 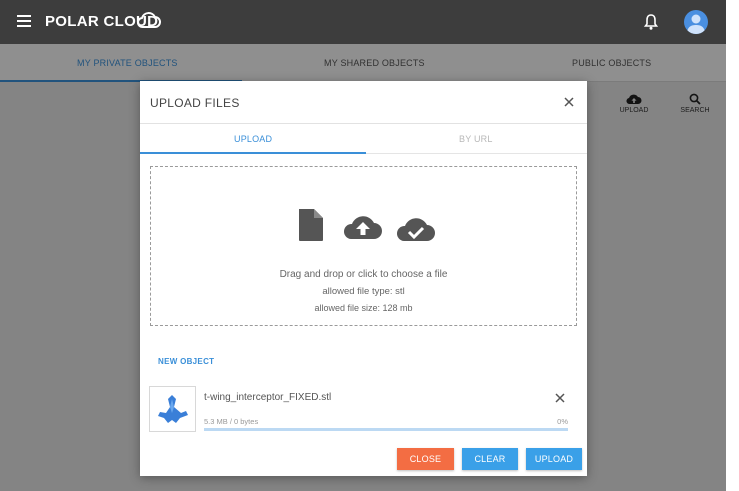 What do you see at coordinates (490, 459) in the screenshot?
I see `clear-button: CLEAR` at bounding box center [490, 459].